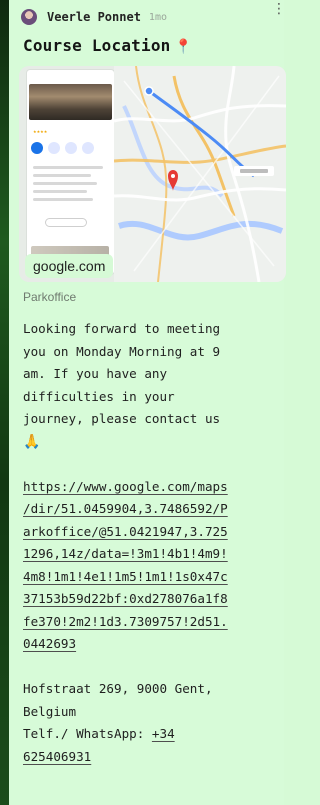  Describe the element at coordinates (99, 396) in the screenshot. I see `message-line: difficulties in your` at that location.